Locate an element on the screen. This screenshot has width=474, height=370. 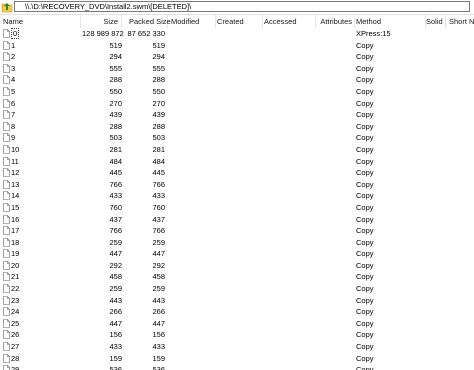
cell-name: 10 is located at coordinates (15, 149).